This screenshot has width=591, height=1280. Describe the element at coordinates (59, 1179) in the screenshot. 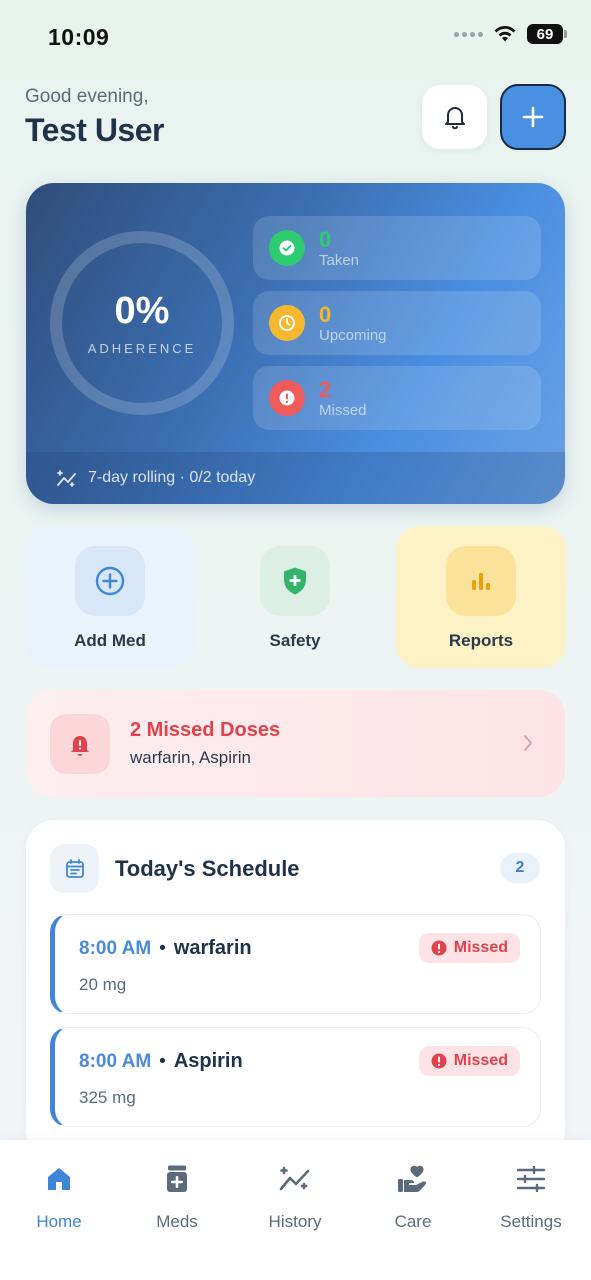

I see `home-icon` at that location.